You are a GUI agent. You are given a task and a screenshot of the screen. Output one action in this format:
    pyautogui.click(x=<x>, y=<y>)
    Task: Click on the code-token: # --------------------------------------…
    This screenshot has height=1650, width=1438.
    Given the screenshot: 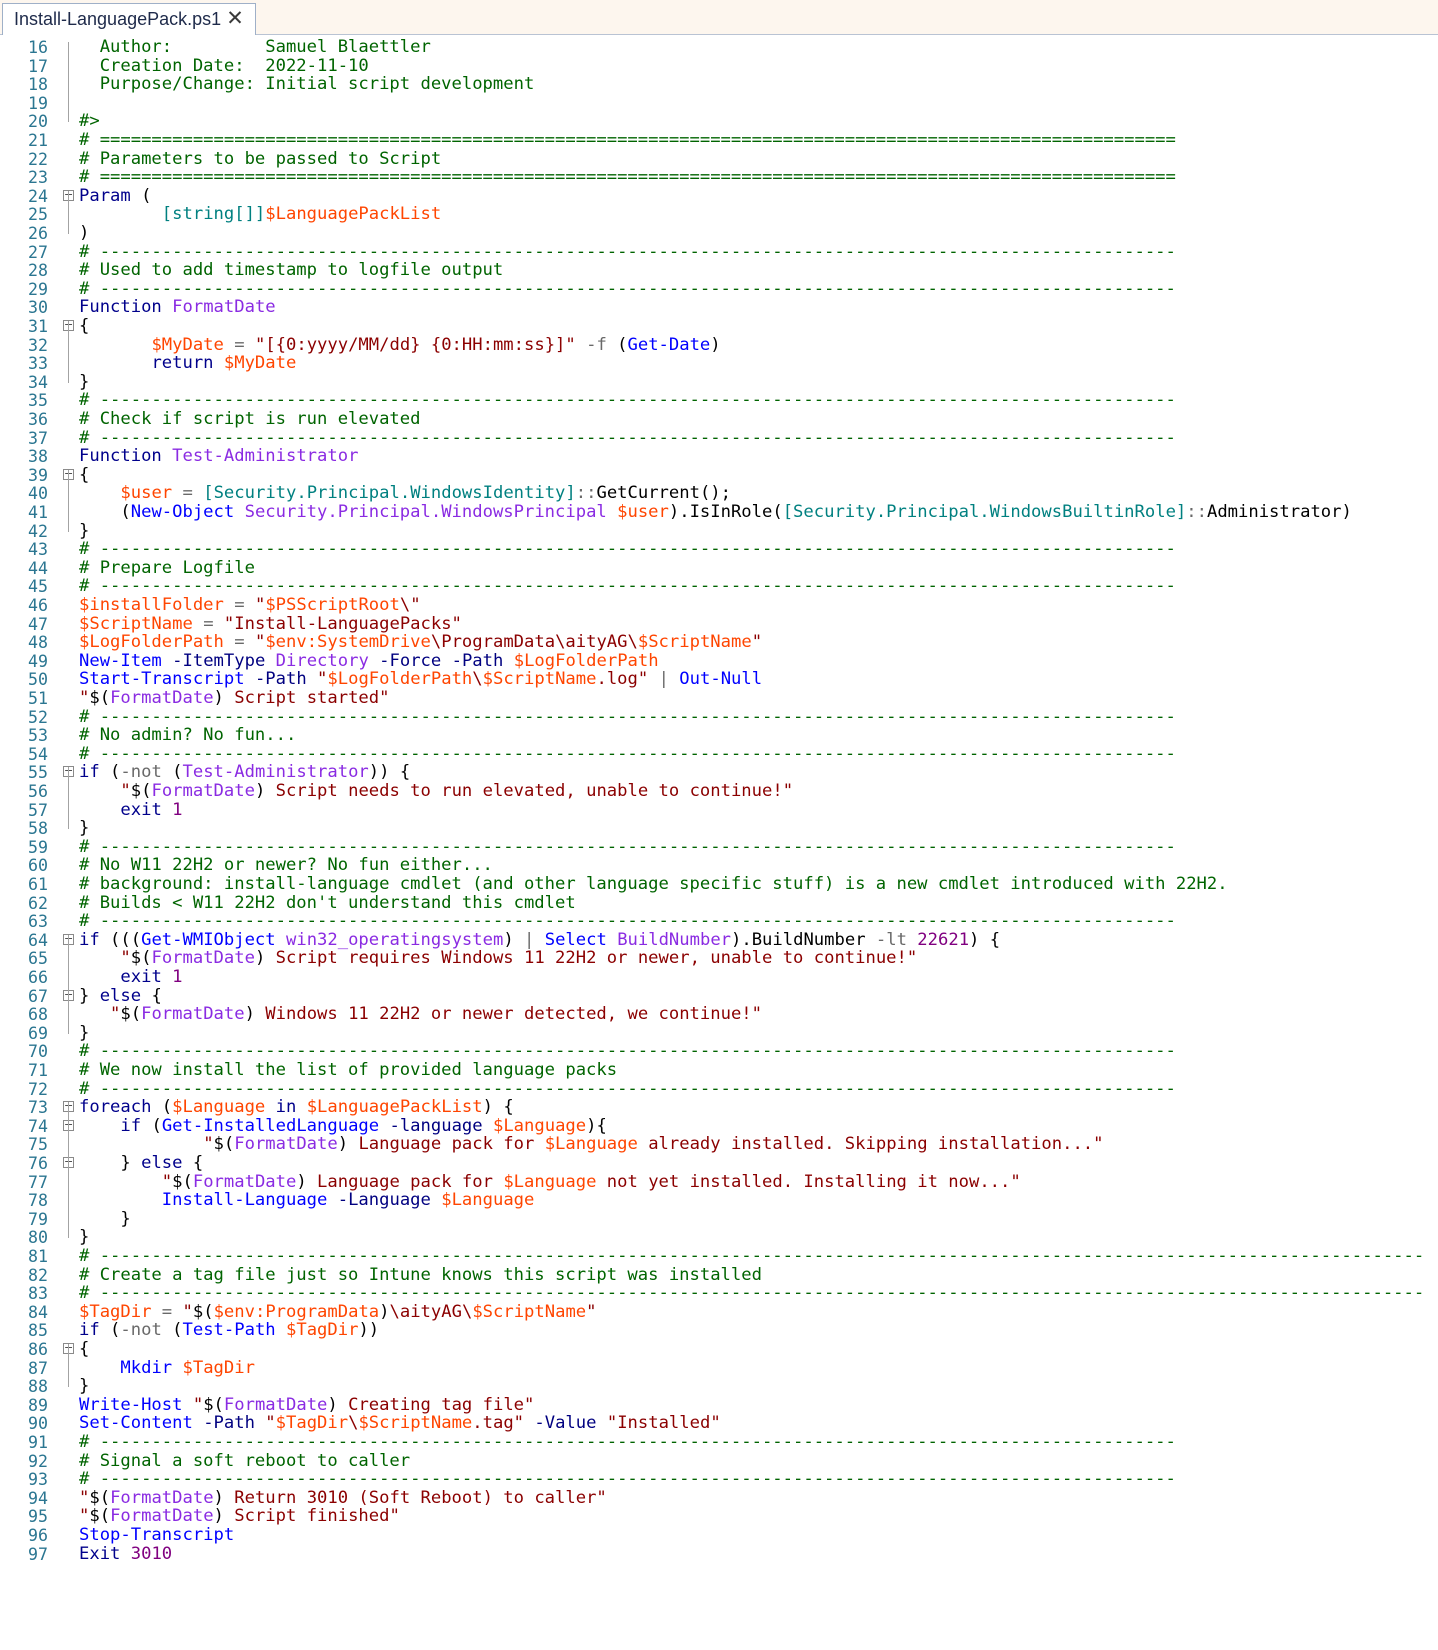 What is the action you would take?
    pyautogui.click(x=627, y=251)
    